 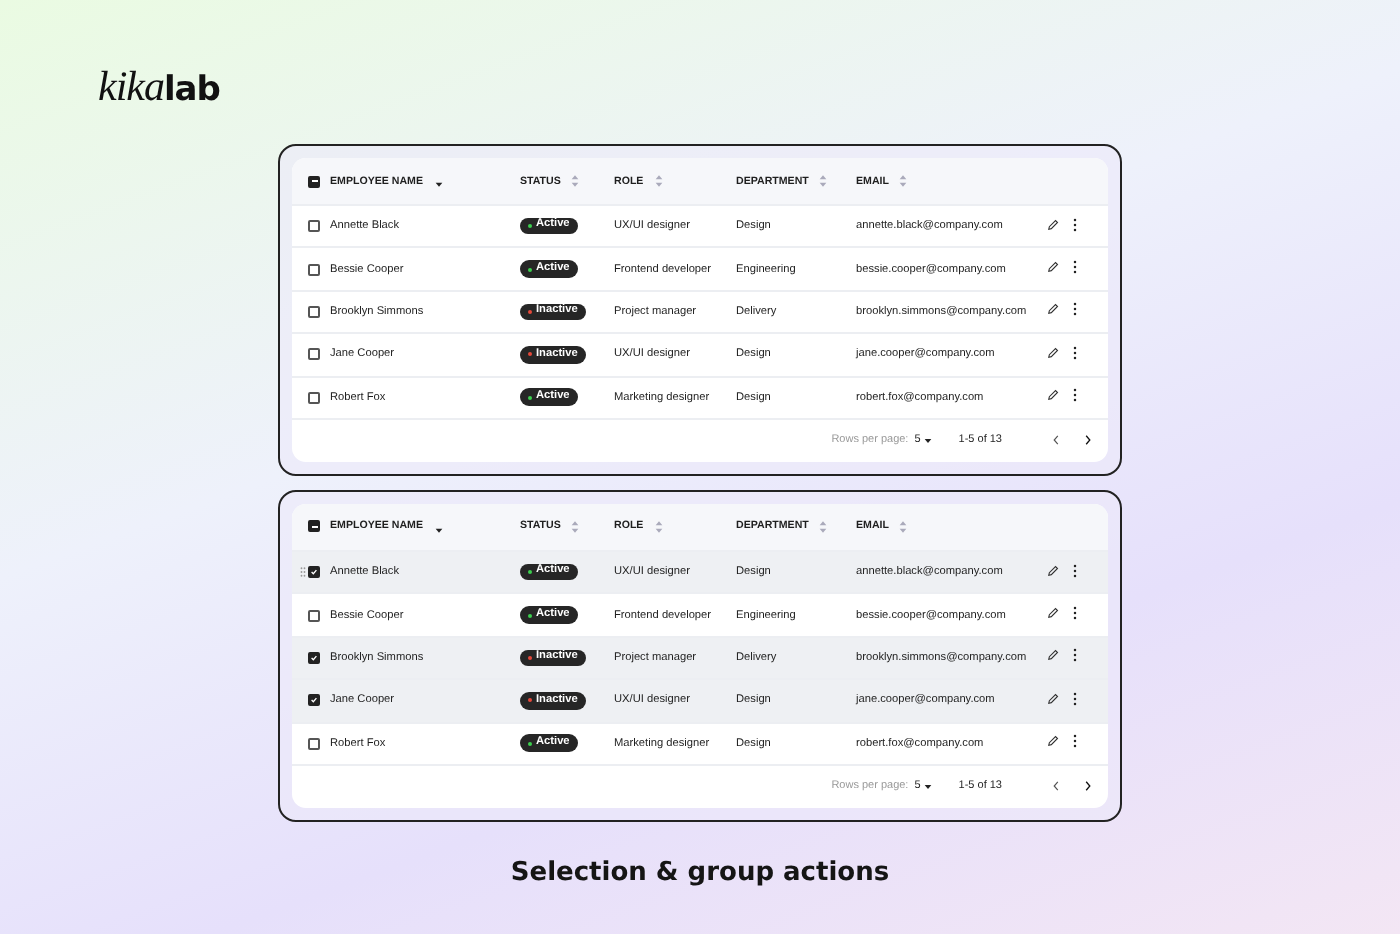 What do you see at coordinates (131, 87) in the screenshot?
I see `logo-script: kika` at bounding box center [131, 87].